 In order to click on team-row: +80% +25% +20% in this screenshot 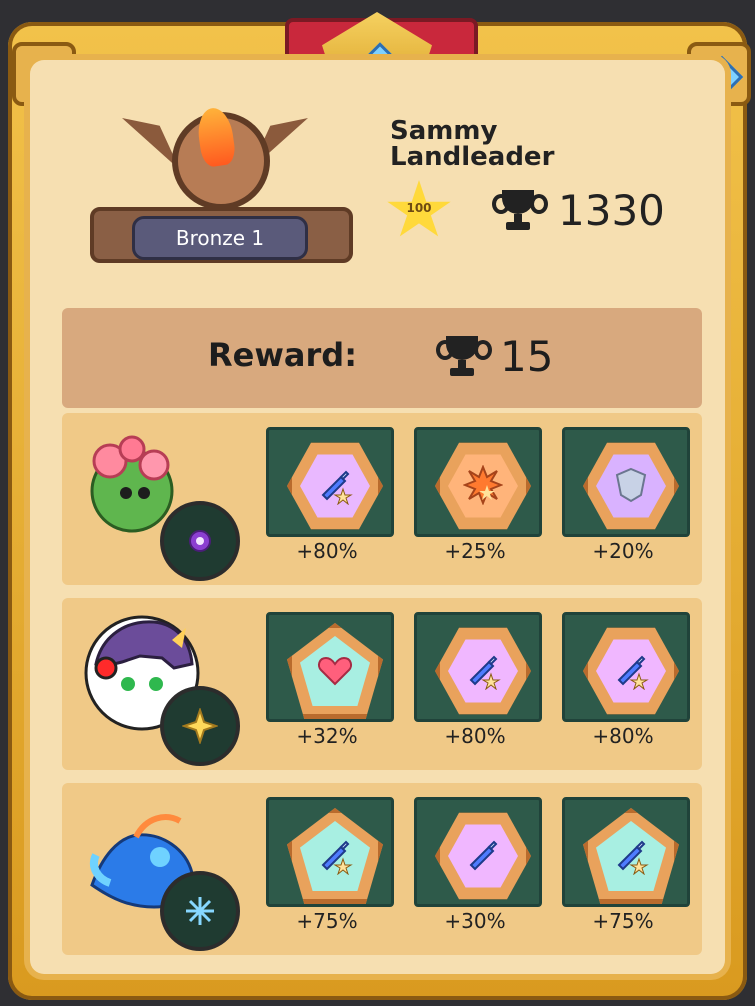, I will do `click(382, 499)`.